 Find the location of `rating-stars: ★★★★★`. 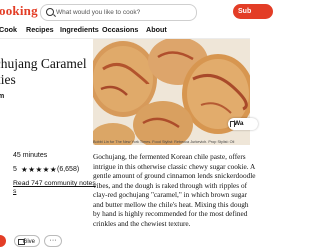

rating-stars: ★★★★★ is located at coordinates (39, 169).